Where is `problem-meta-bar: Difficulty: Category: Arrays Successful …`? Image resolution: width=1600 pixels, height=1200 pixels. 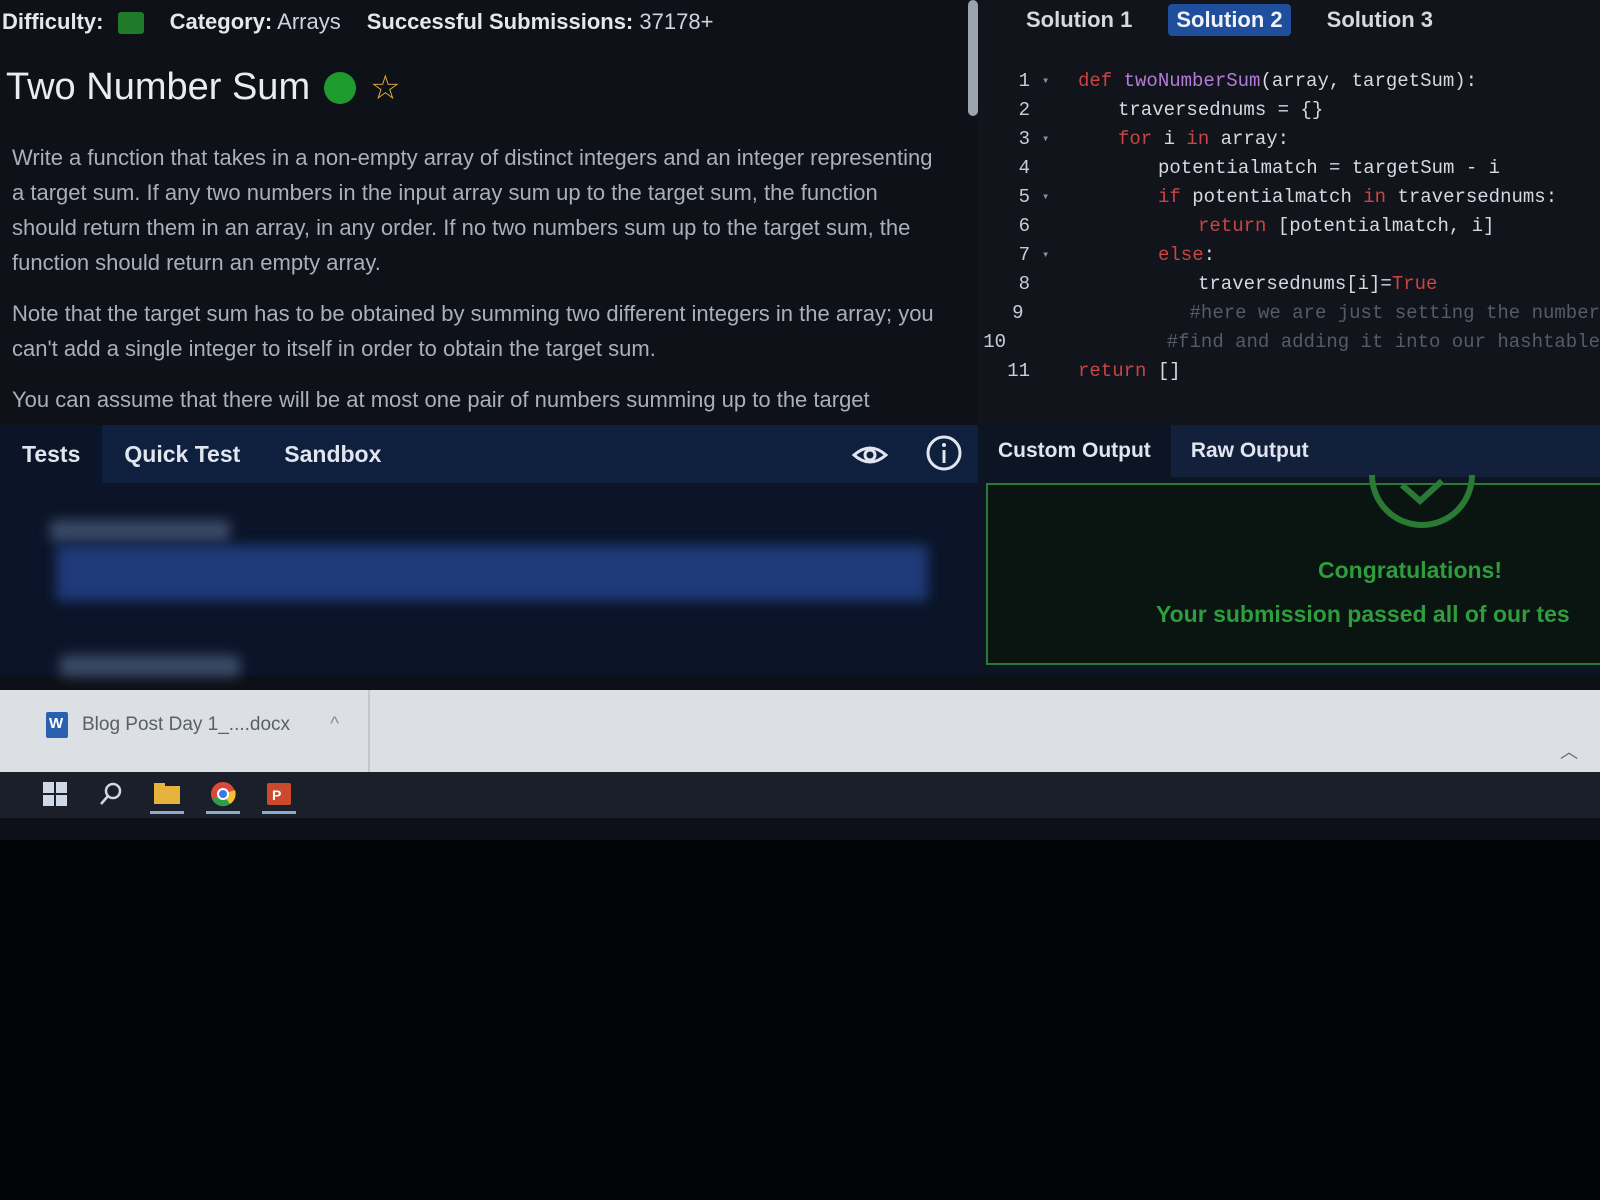
problem-meta-bar: Difficulty: Category: Arrays Successful … is located at coordinates (490, 22).